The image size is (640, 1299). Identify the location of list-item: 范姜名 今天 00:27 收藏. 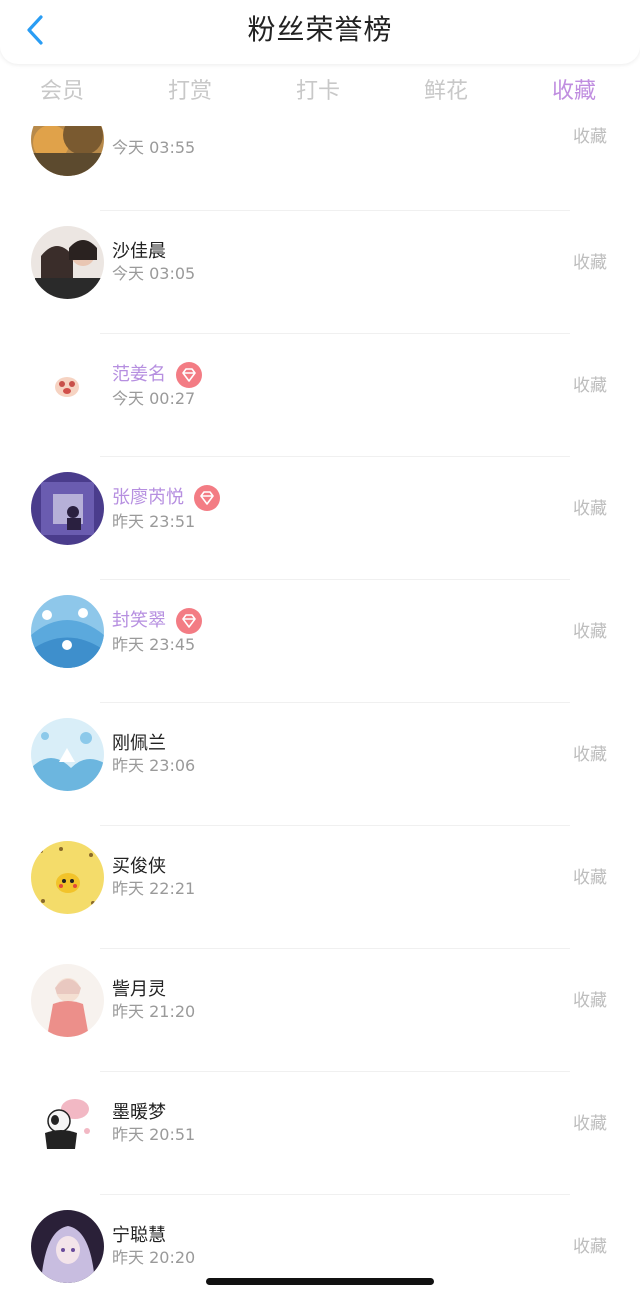
(320, 395).